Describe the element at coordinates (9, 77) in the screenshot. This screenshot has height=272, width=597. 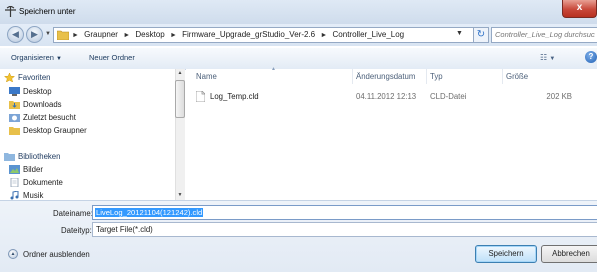
I see `star-icon` at that location.